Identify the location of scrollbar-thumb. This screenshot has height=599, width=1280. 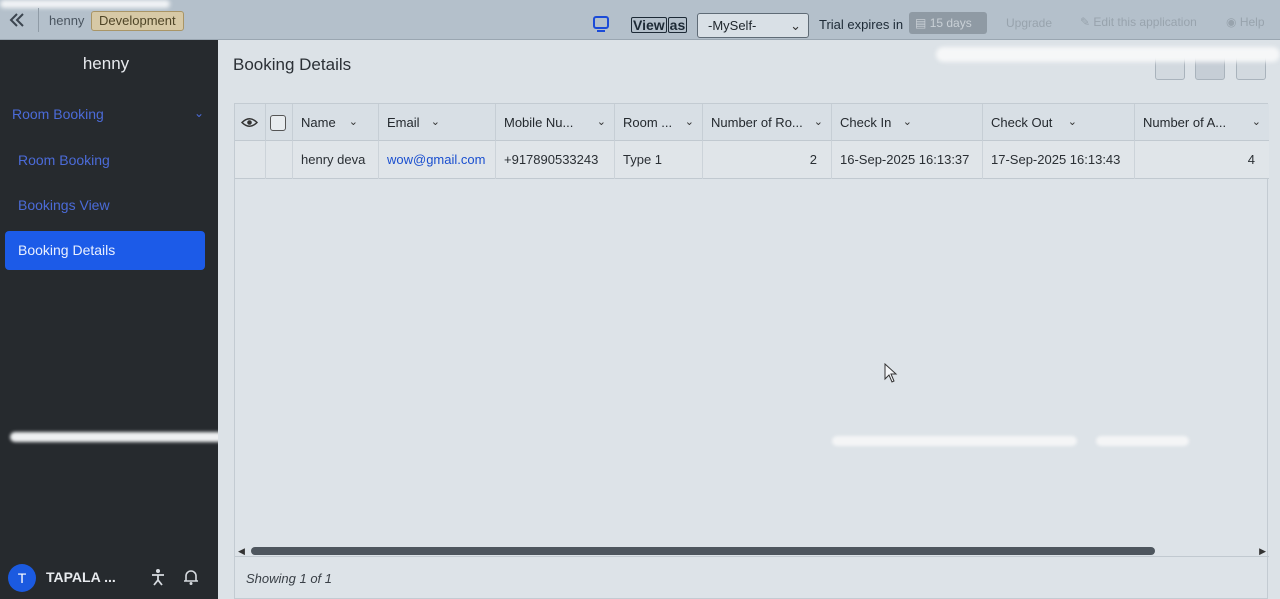
(703, 551).